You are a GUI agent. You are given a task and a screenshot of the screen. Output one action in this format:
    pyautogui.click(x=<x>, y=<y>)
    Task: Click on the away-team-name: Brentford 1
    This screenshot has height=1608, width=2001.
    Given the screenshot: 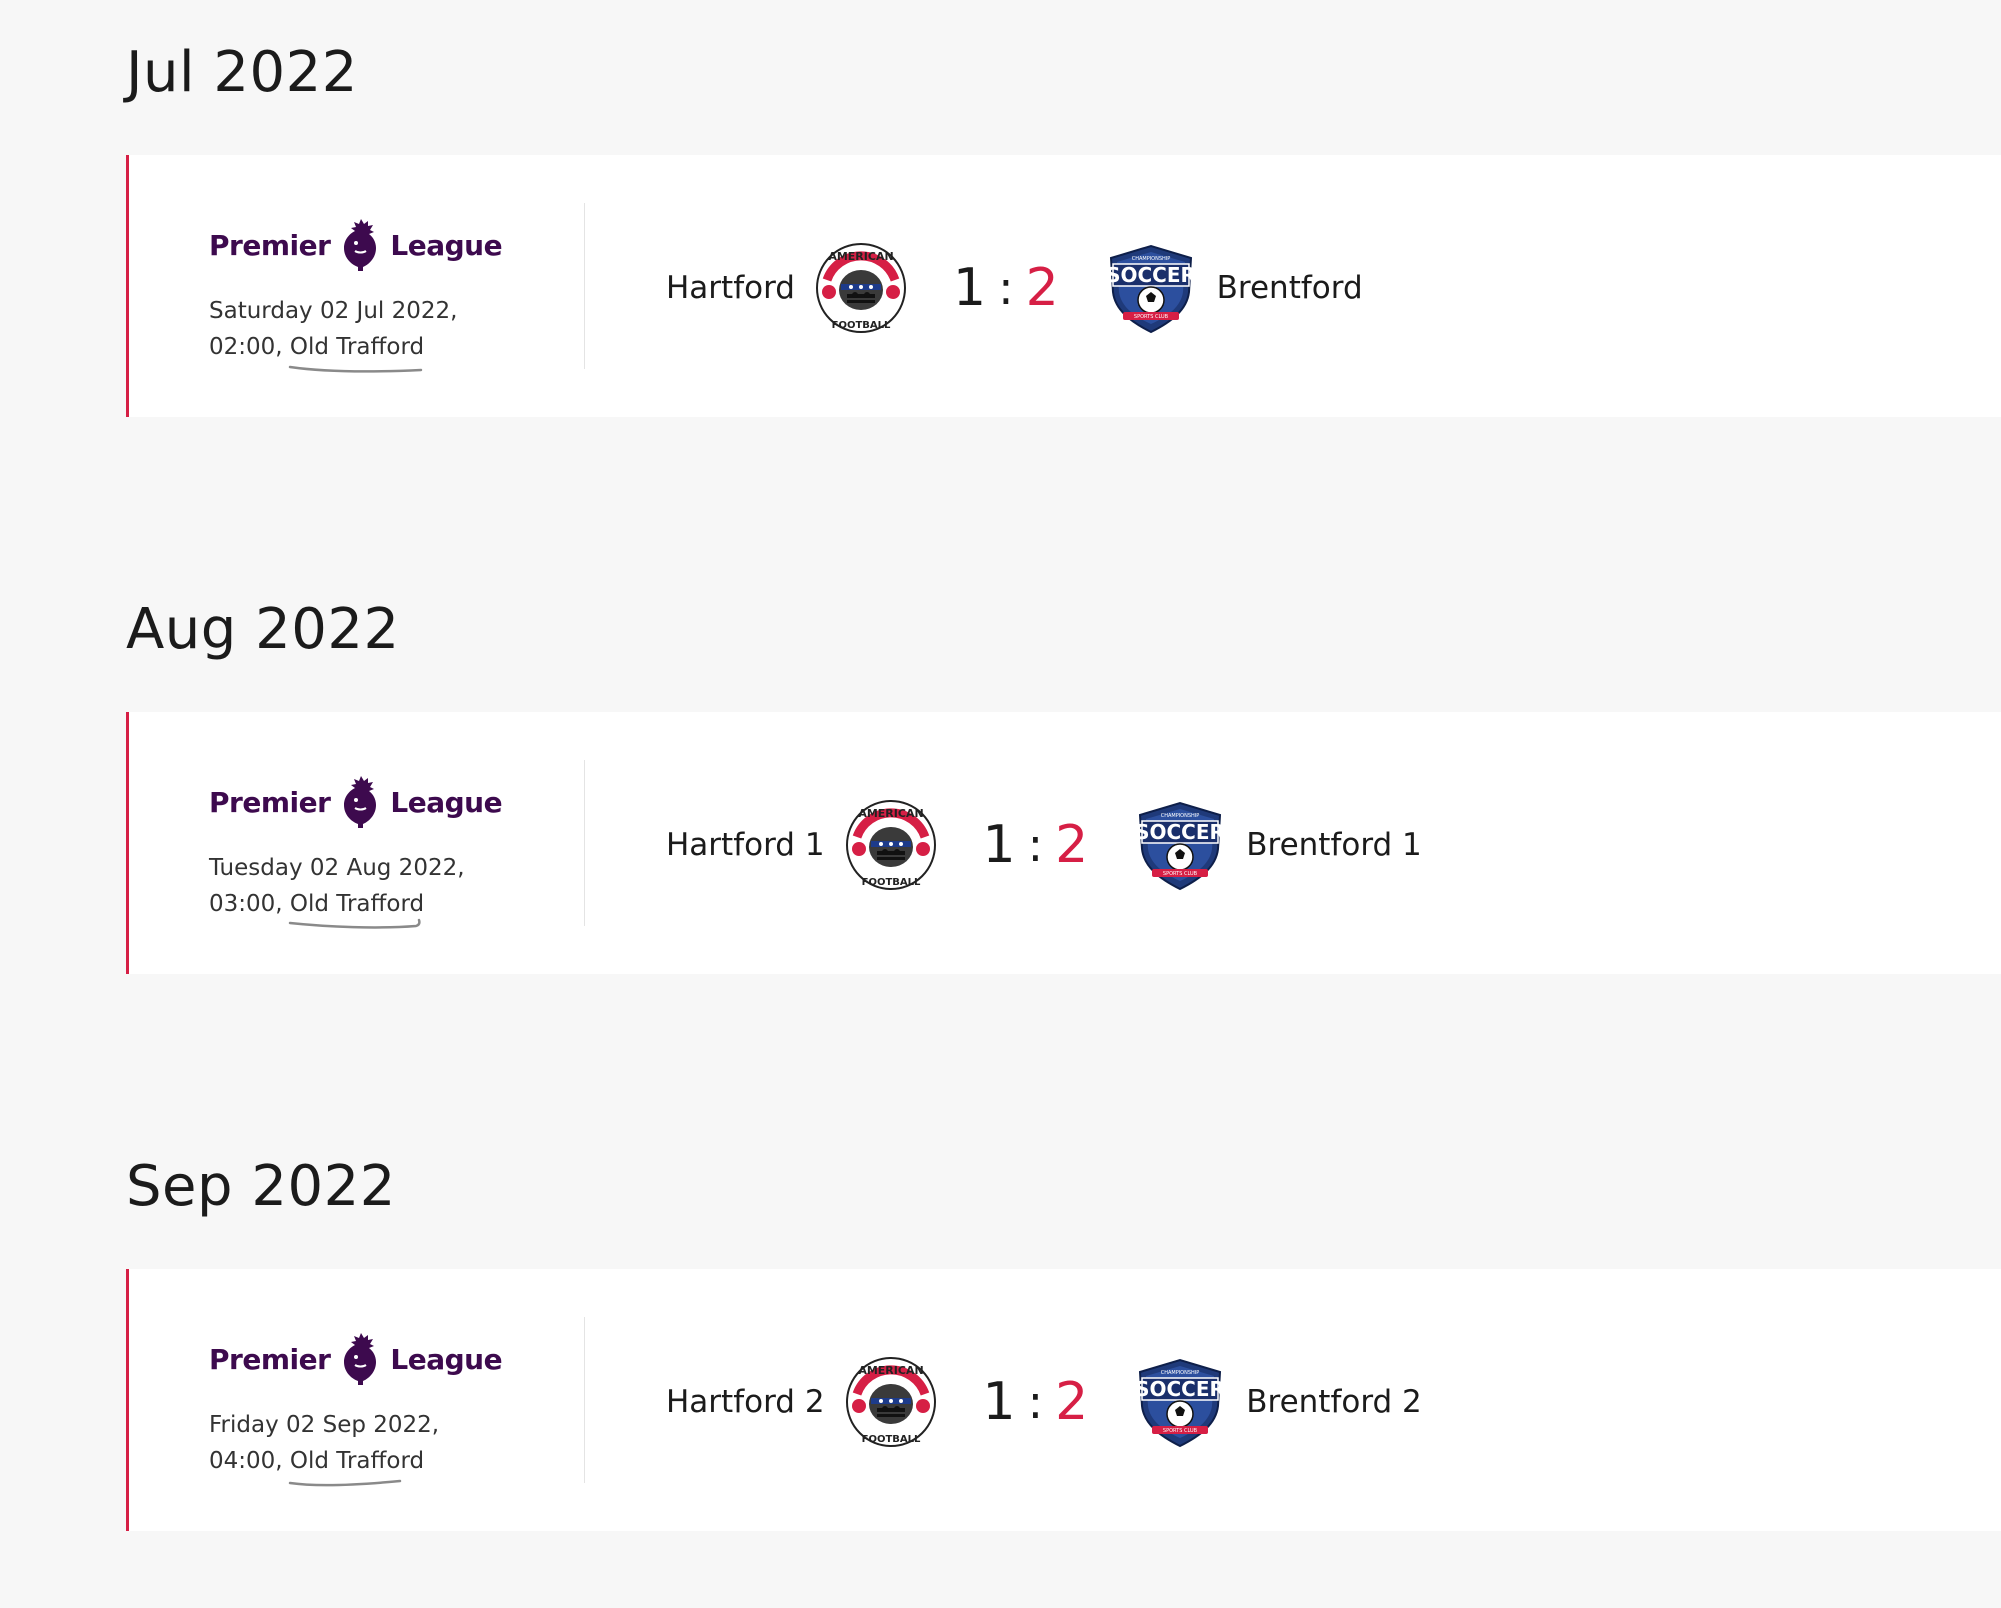 What is the action you would take?
    pyautogui.click(x=1334, y=845)
    